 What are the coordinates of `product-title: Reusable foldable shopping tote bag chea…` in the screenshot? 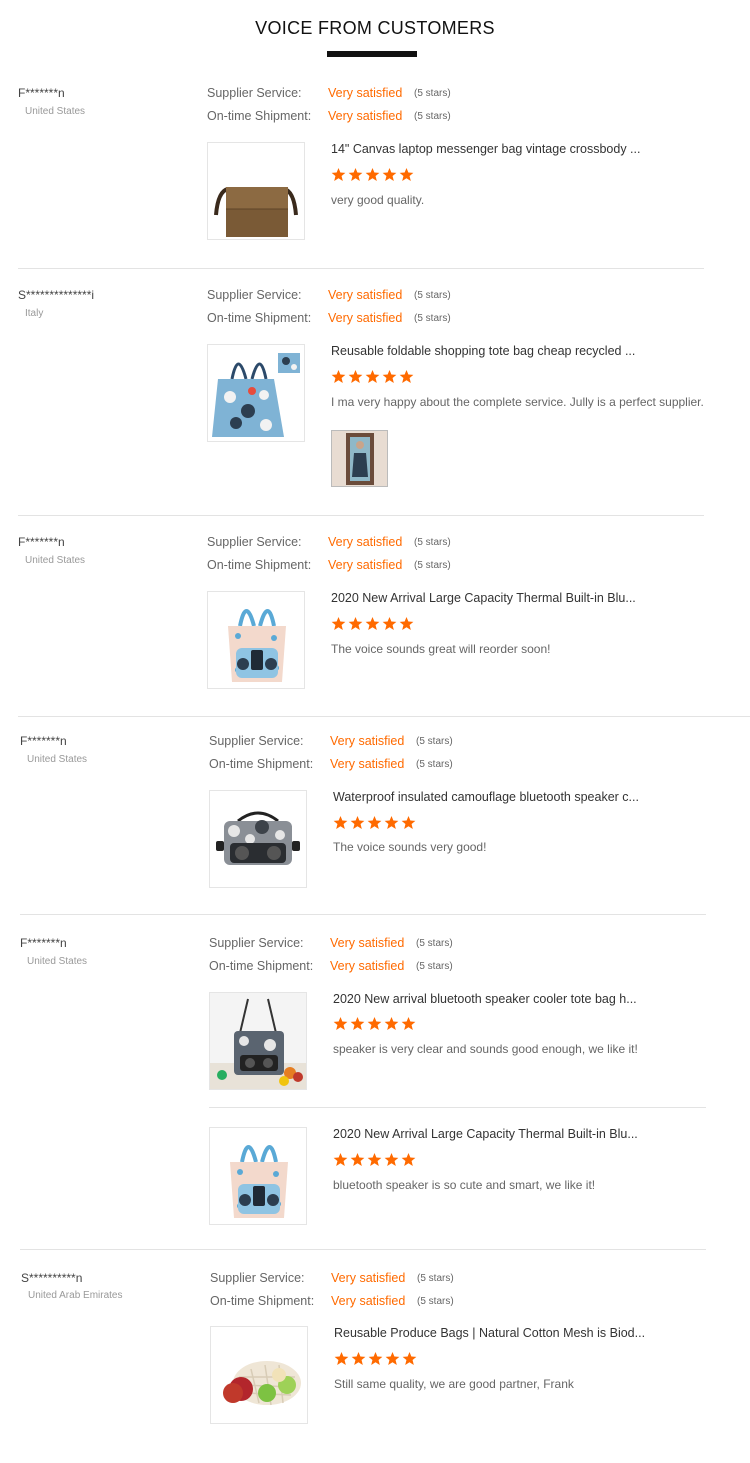 It's located at (483, 351).